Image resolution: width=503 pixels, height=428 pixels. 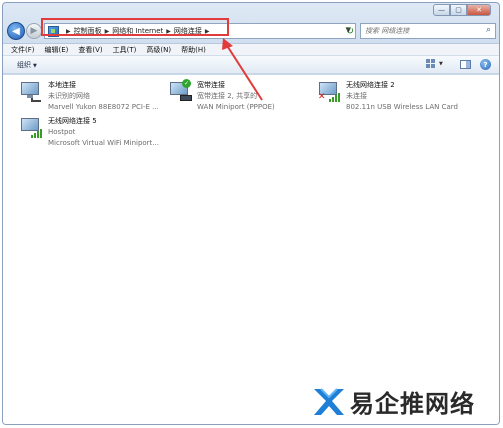 I want to click on breadcrumb-network-connections: 网络连接, so click(x=188, y=31).